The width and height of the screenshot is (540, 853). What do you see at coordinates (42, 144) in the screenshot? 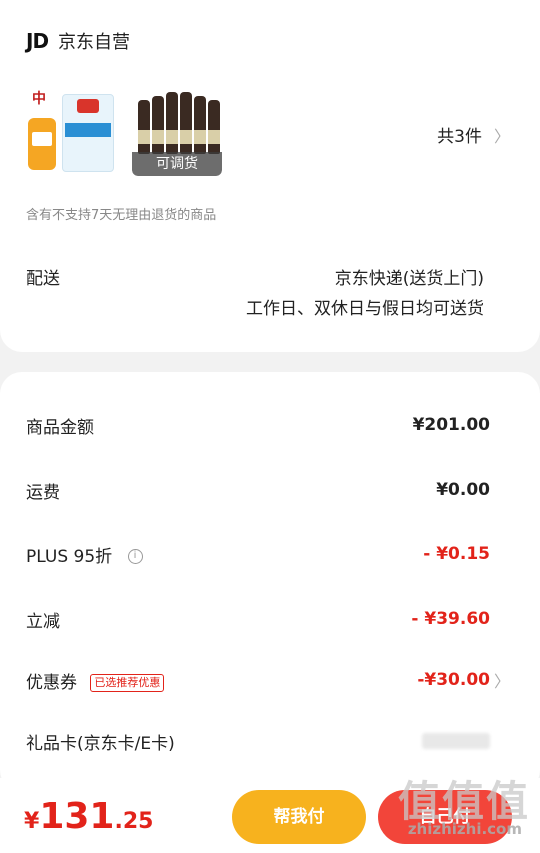
I see `promo-tag-icon` at bounding box center [42, 144].